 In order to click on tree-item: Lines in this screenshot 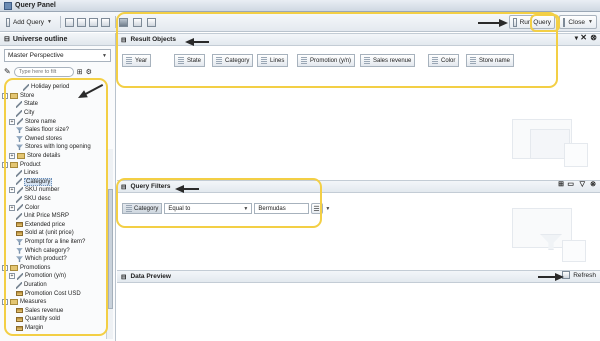, I will do `click(27, 173)`.